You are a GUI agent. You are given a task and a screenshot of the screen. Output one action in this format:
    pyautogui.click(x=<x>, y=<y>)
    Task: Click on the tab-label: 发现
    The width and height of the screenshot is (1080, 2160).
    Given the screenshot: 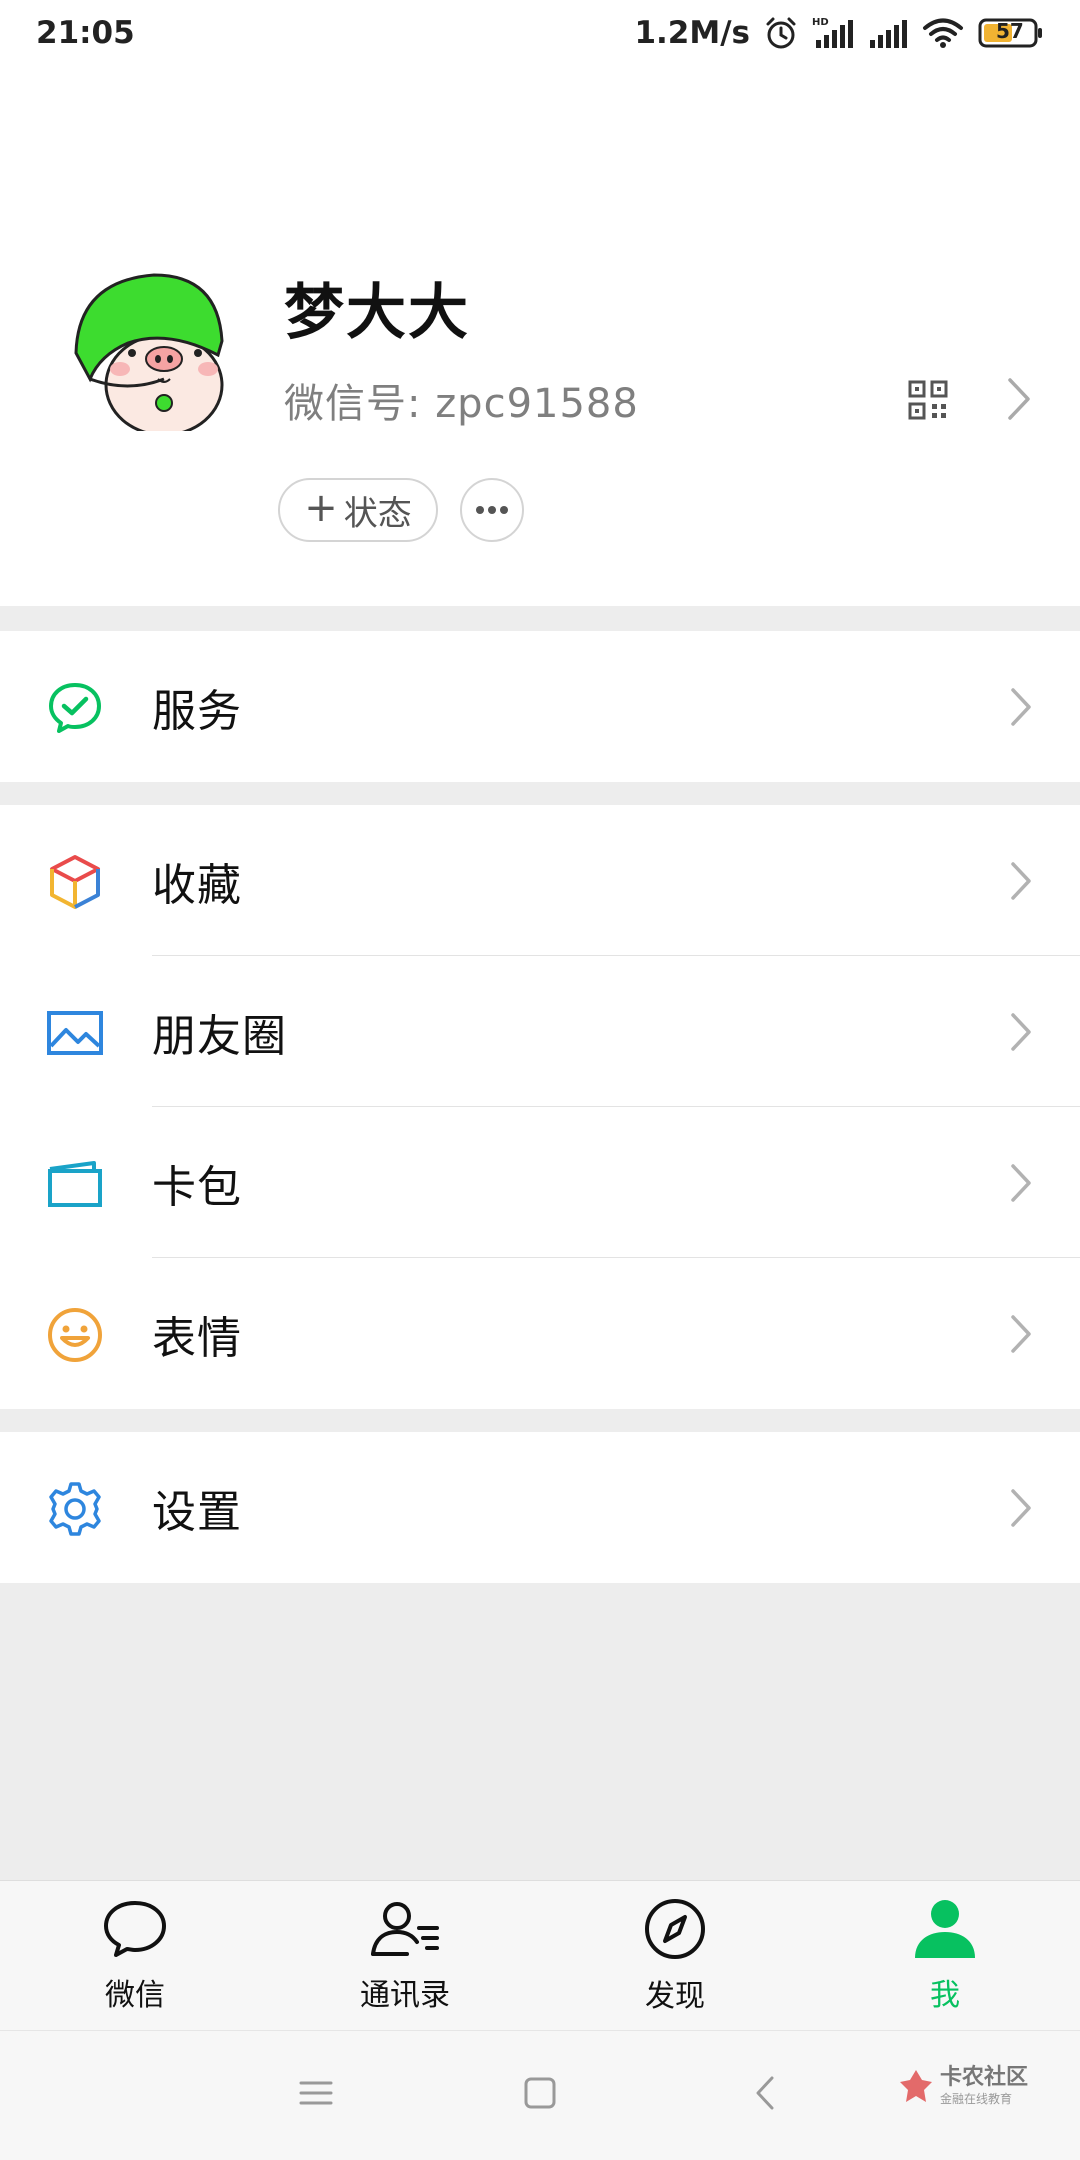 What is the action you would take?
    pyautogui.click(x=675, y=1996)
    